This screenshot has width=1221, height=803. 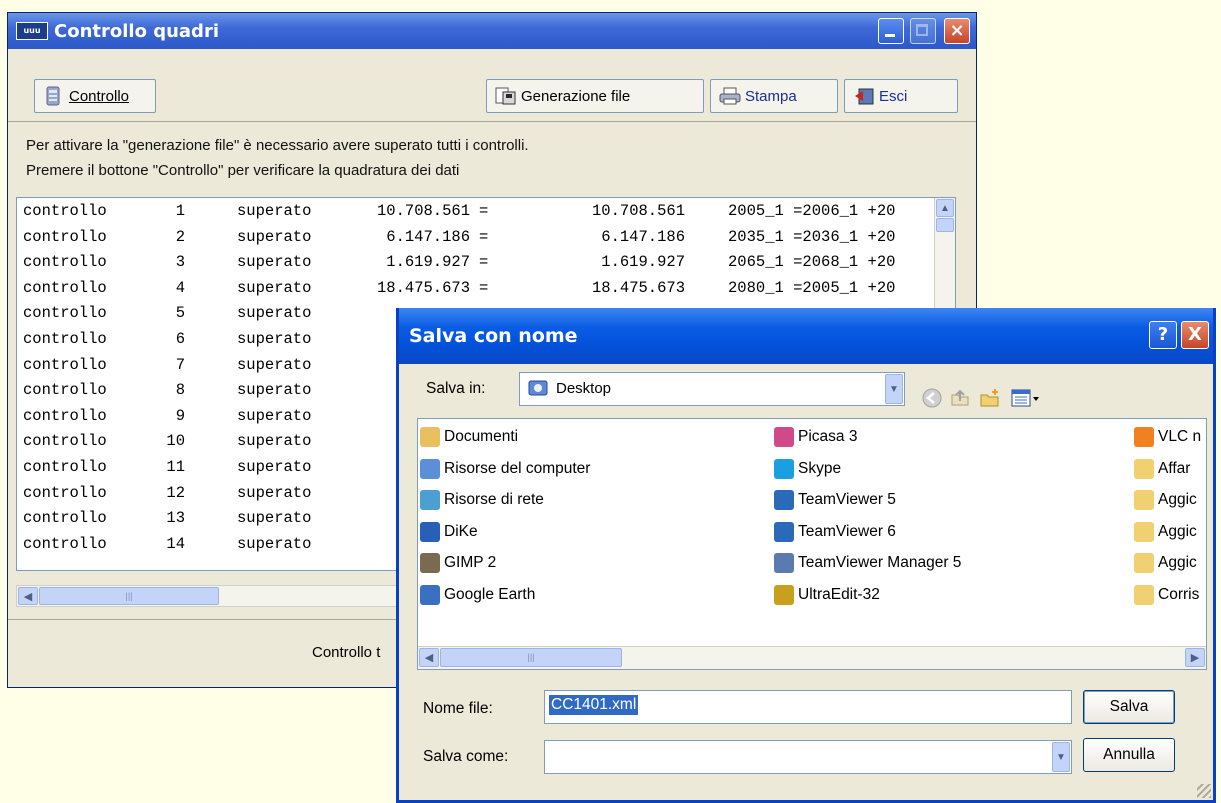 What do you see at coordinates (430, 468) in the screenshot?
I see `computer-icon` at bounding box center [430, 468].